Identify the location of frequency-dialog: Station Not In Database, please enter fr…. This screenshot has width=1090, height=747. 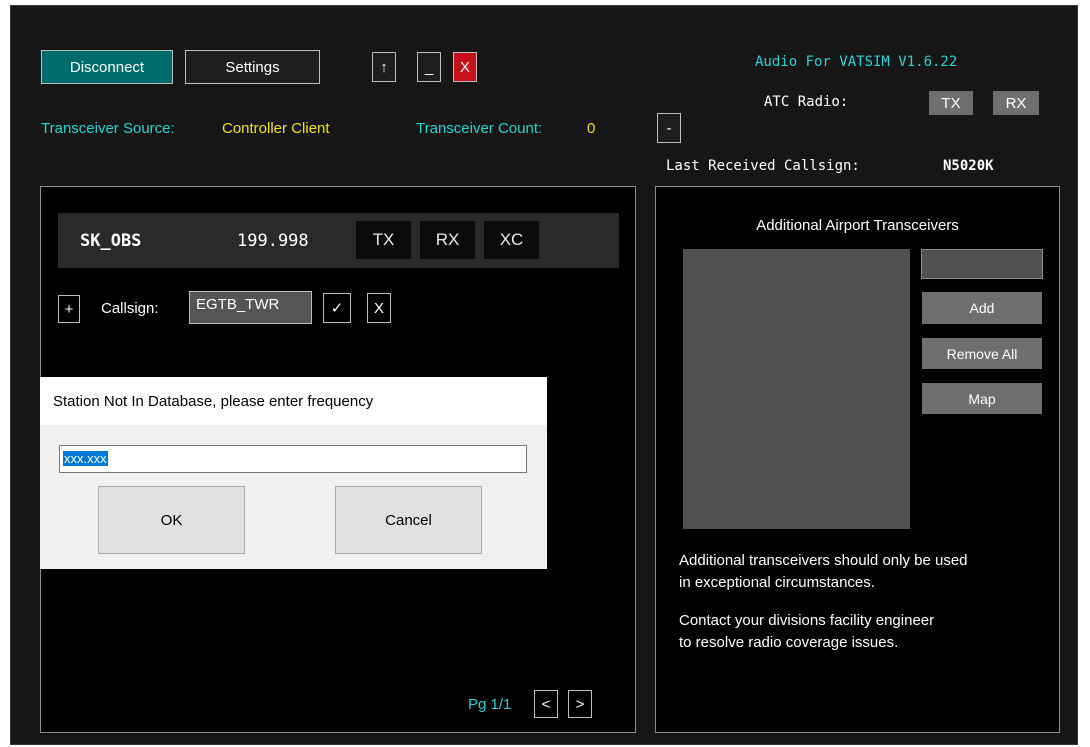
(293, 473).